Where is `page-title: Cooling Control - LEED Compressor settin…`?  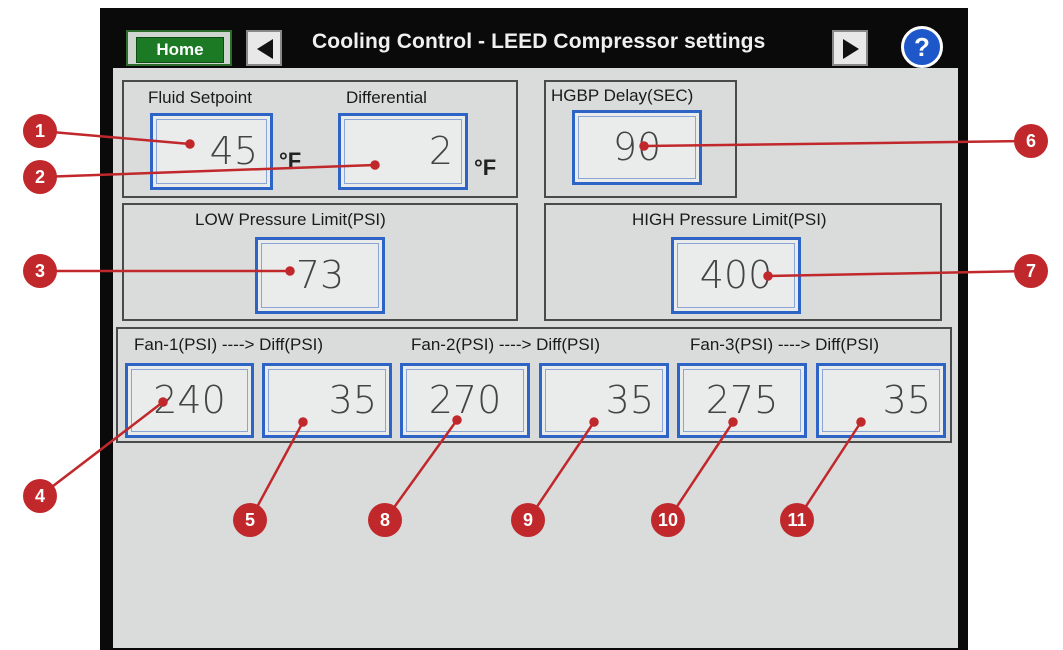 page-title: Cooling Control - LEED Compressor settin… is located at coordinates (539, 41).